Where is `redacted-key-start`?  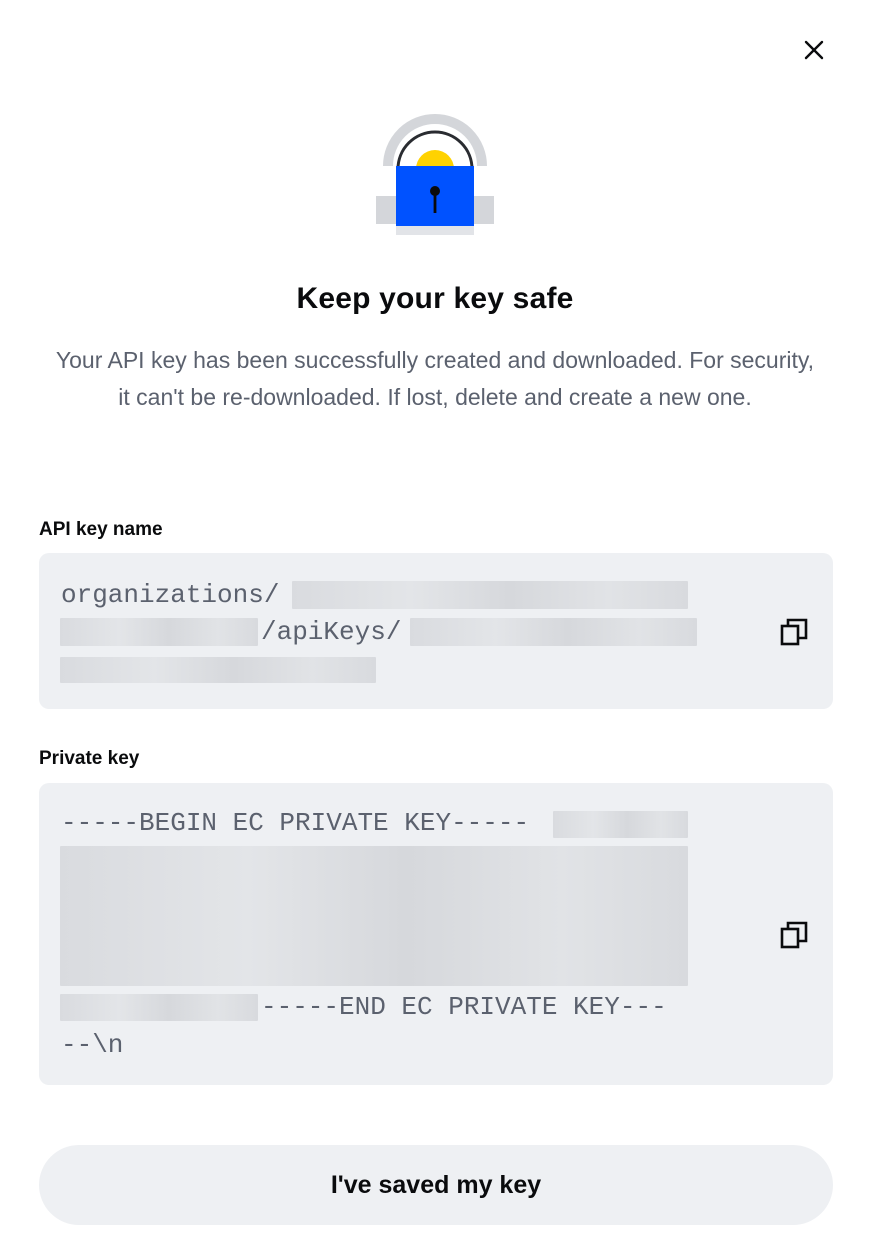
redacted-key-start is located at coordinates (620, 824).